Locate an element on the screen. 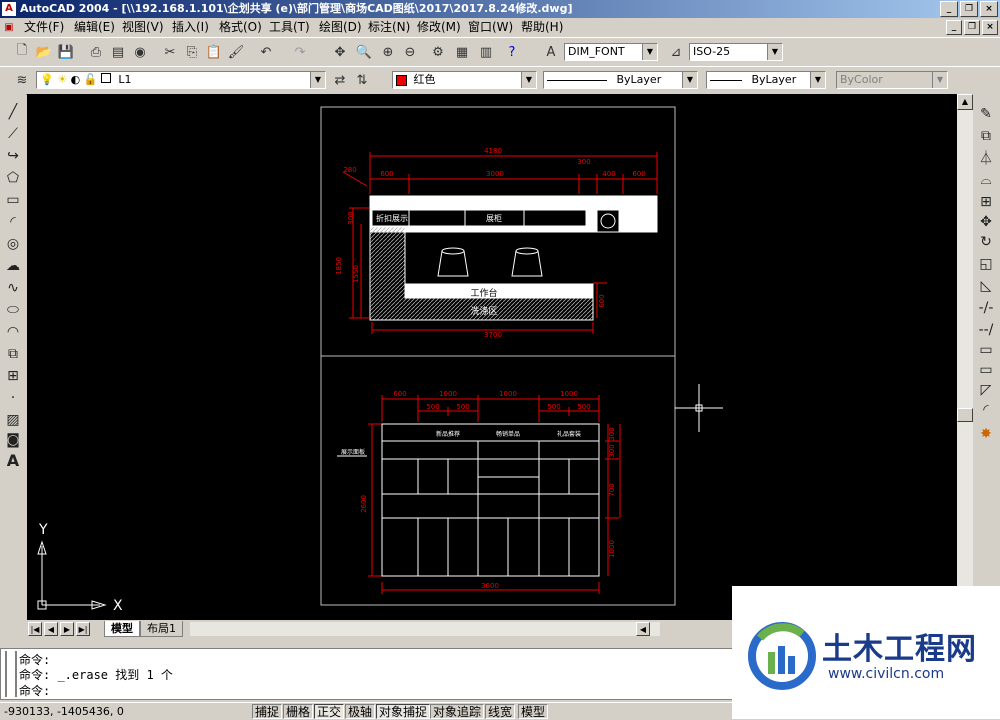 The width and height of the screenshot is (1000, 720). document-icon: ▣ is located at coordinates (9, 28).